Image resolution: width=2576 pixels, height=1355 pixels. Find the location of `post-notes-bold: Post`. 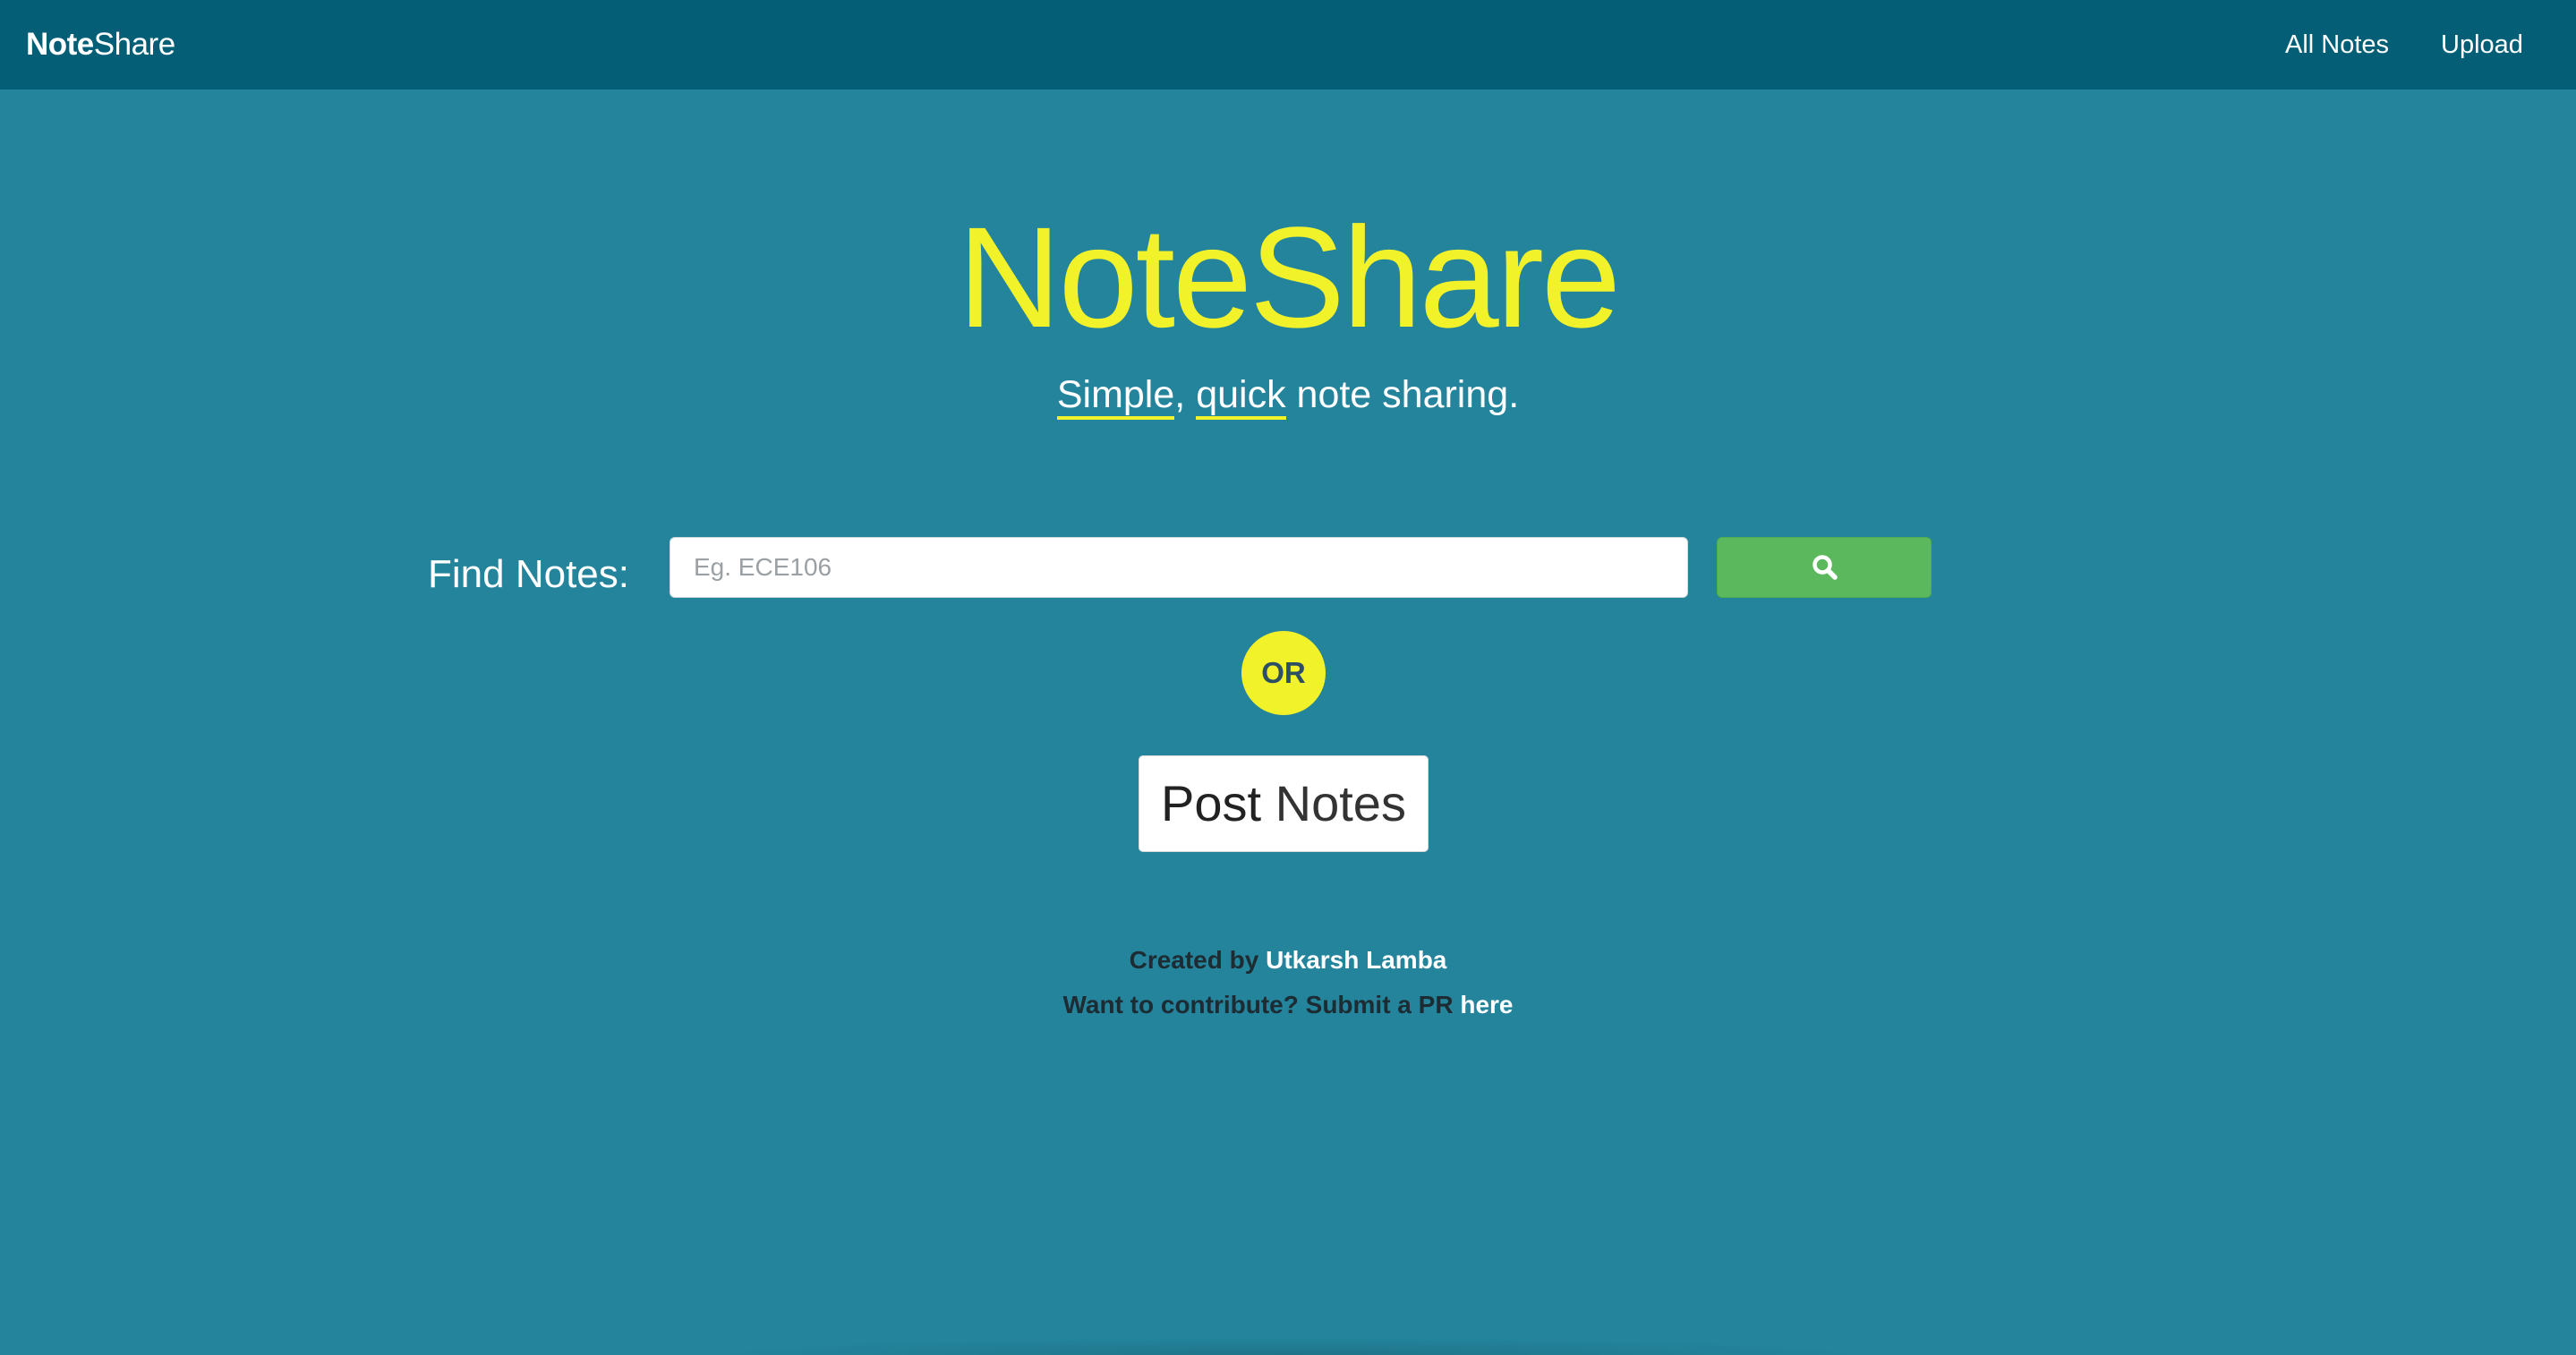

post-notes-bold: Post is located at coordinates (1211, 803).